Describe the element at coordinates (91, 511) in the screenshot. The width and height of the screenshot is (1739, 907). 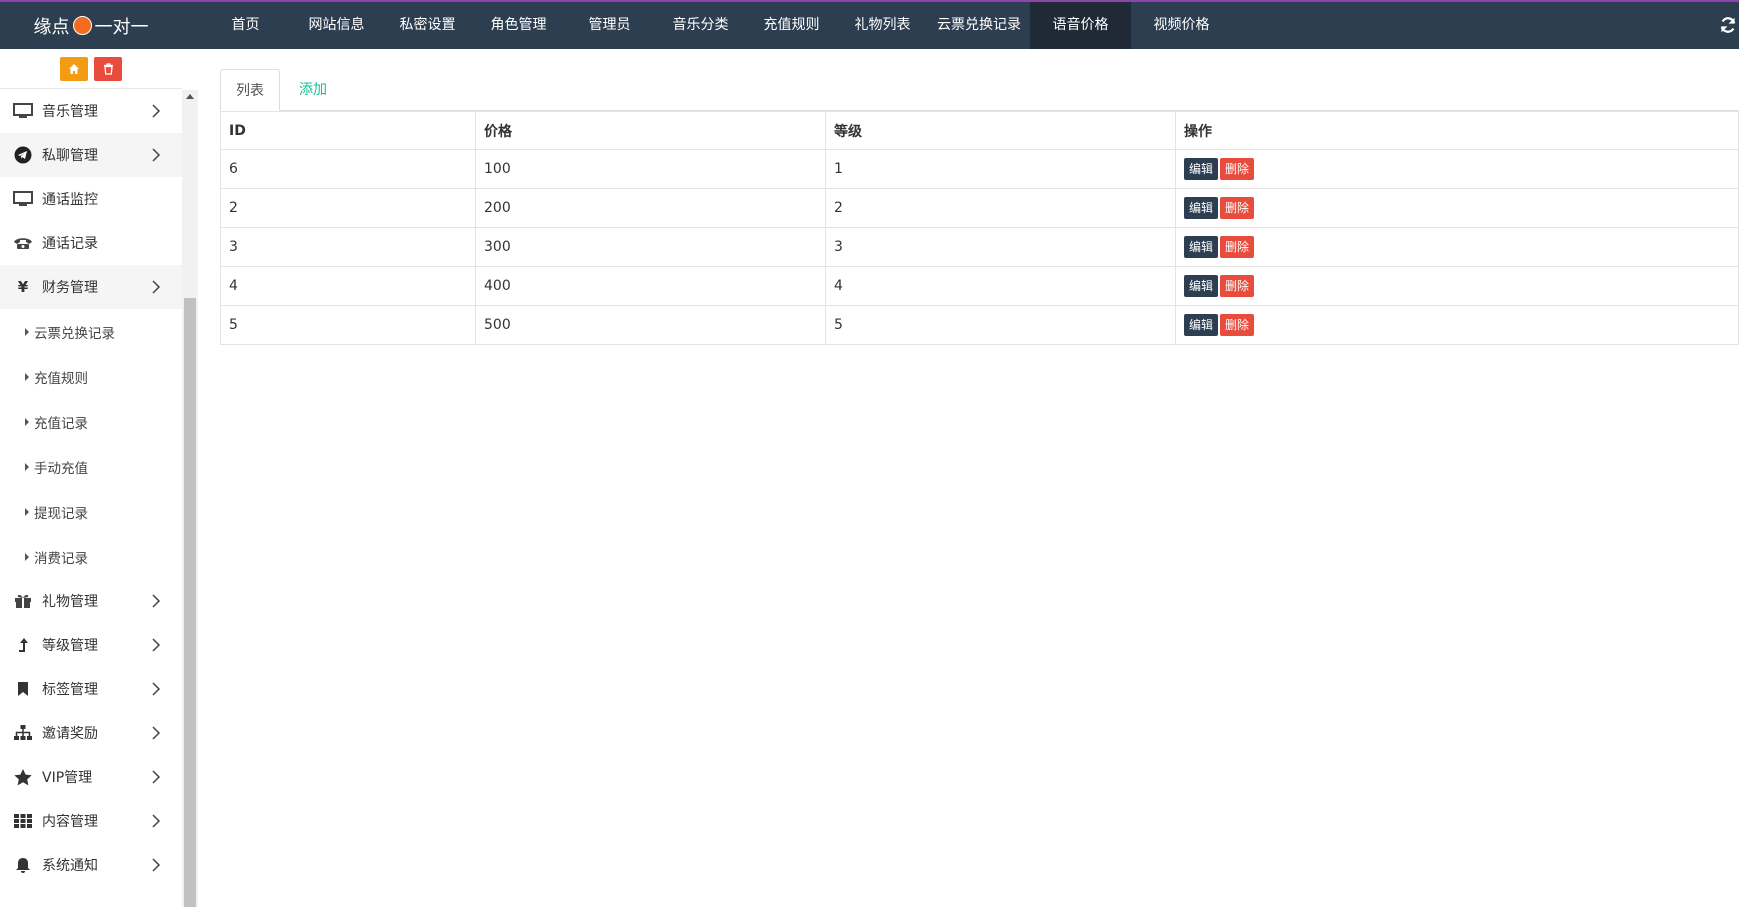
I see `sidebar-subitem-withdrawal-records: 提现记录` at that location.